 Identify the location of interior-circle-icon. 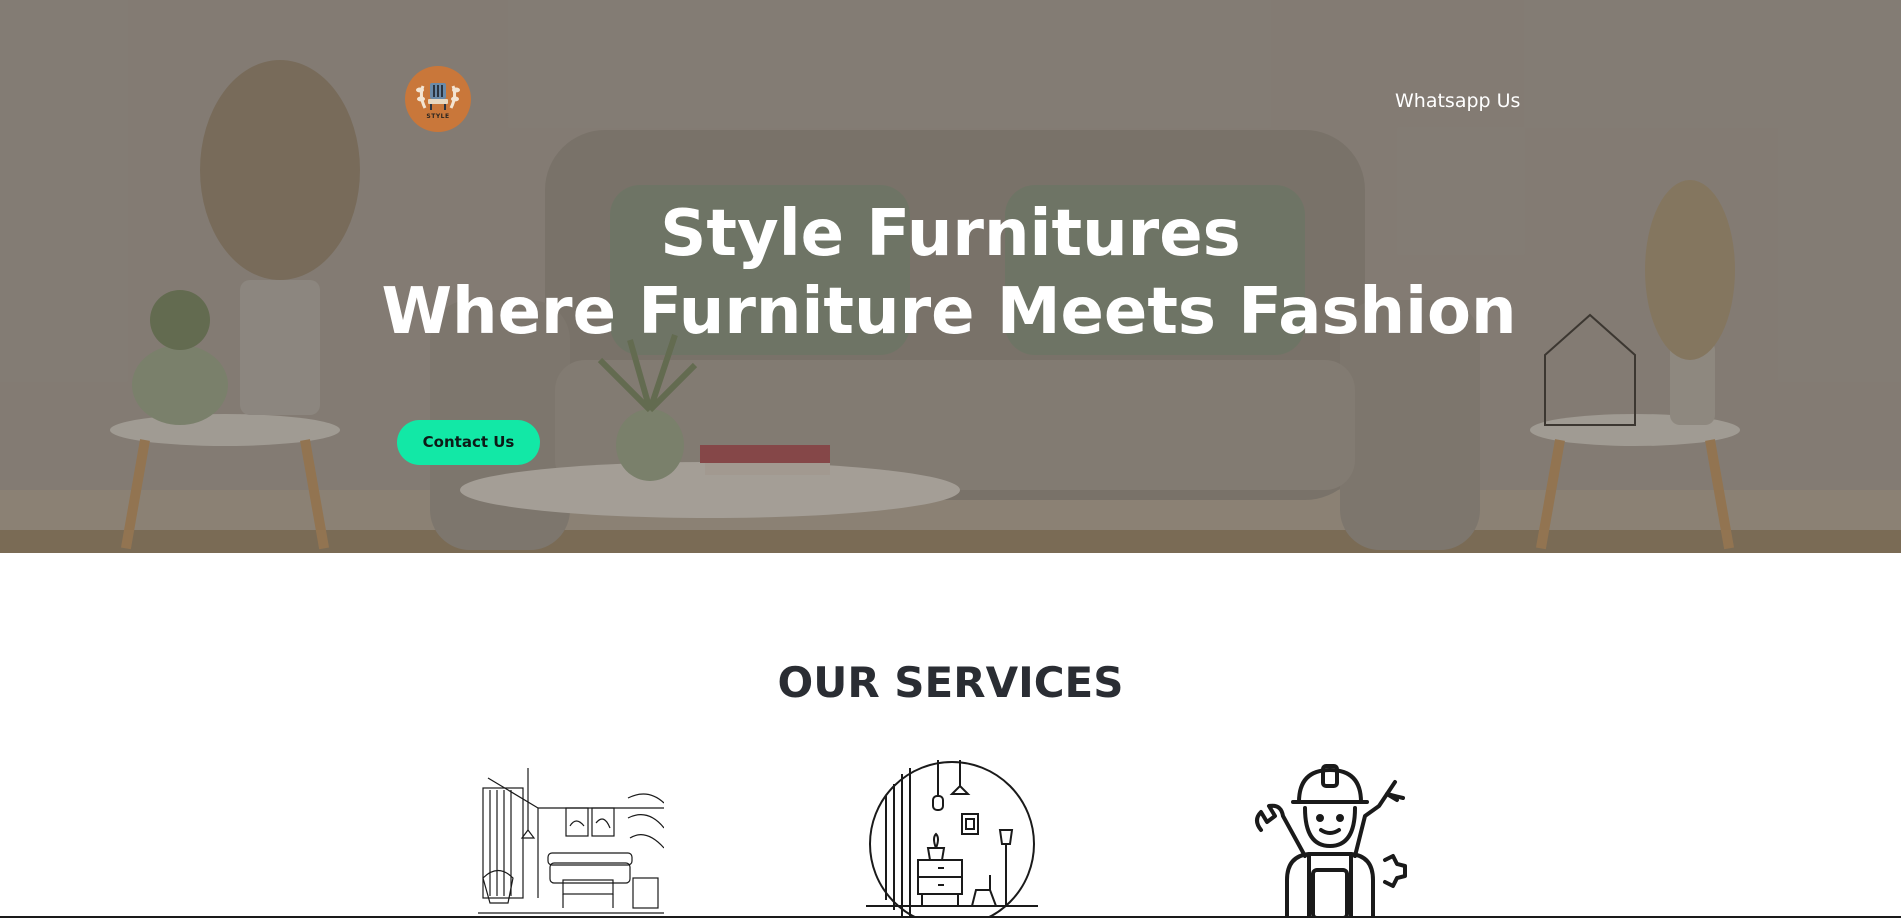
(952, 839).